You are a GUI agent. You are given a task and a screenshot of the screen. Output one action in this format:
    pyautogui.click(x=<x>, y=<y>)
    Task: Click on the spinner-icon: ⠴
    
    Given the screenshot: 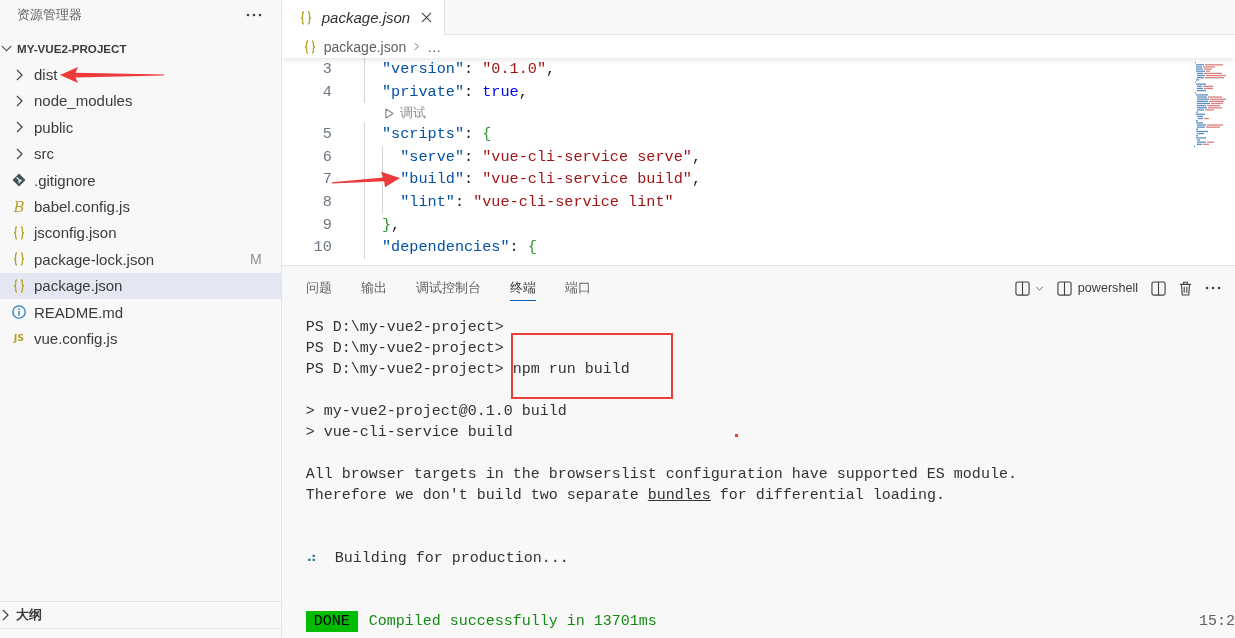 What is the action you would take?
    pyautogui.click(x=311, y=558)
    